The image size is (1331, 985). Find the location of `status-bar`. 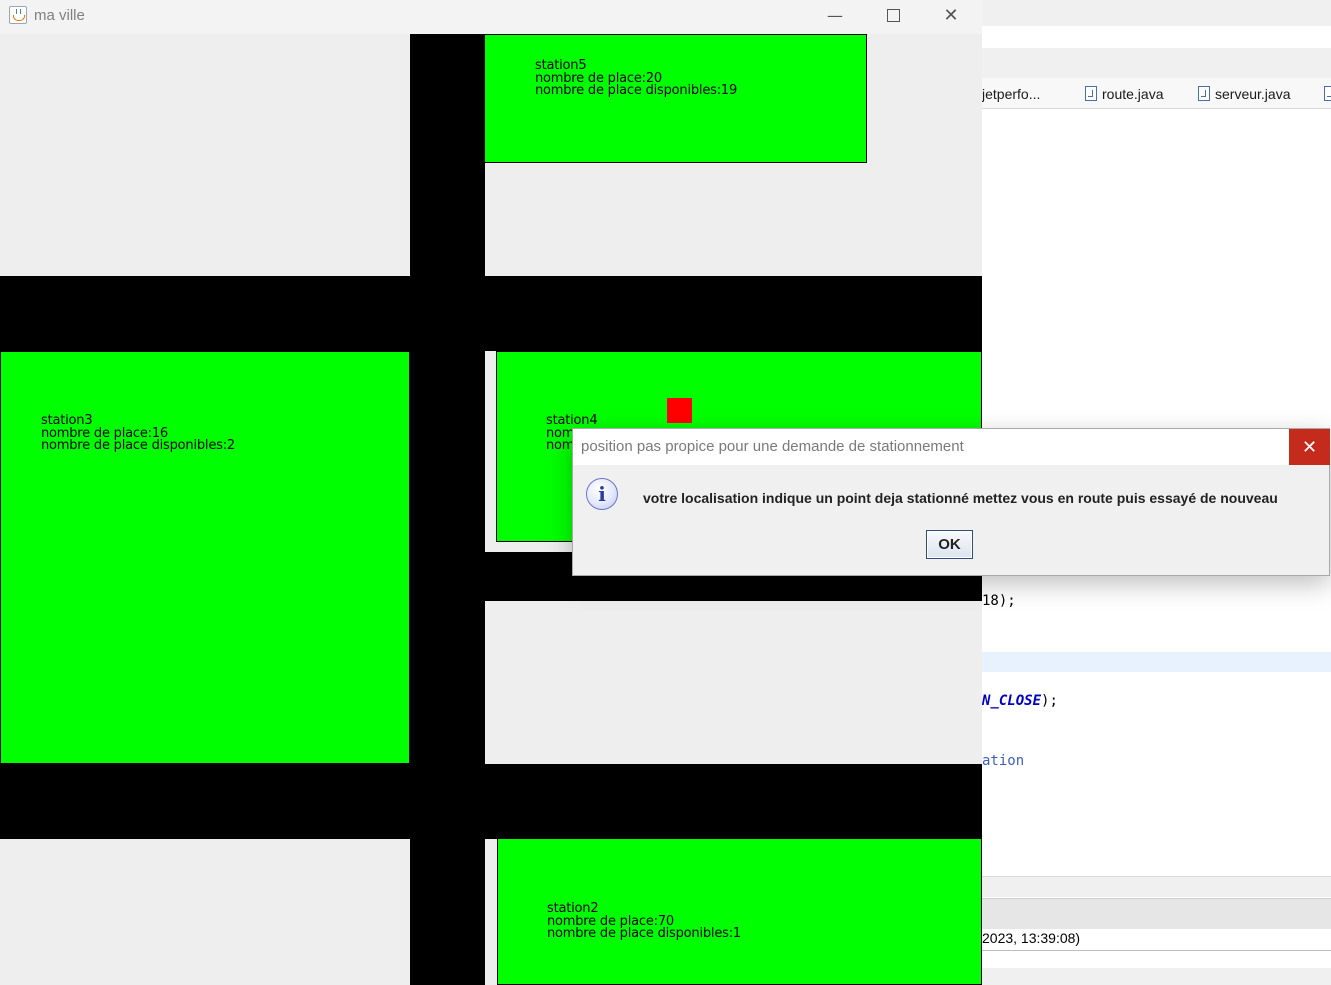

status-bar is located at coordinates (1156, 976).